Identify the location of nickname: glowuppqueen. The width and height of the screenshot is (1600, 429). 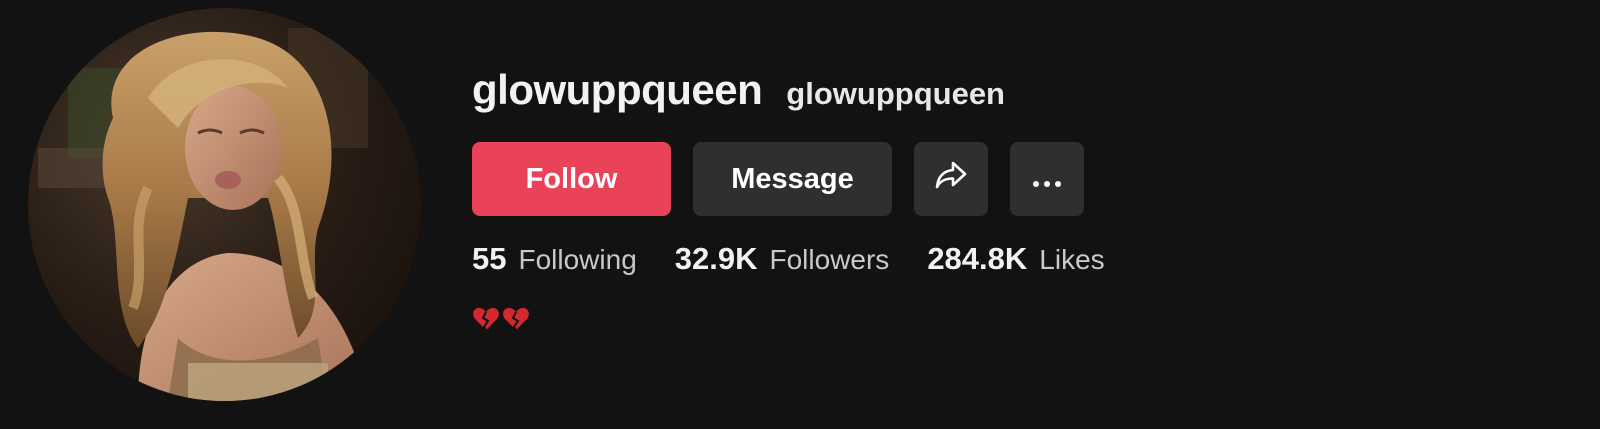
(895, 93).